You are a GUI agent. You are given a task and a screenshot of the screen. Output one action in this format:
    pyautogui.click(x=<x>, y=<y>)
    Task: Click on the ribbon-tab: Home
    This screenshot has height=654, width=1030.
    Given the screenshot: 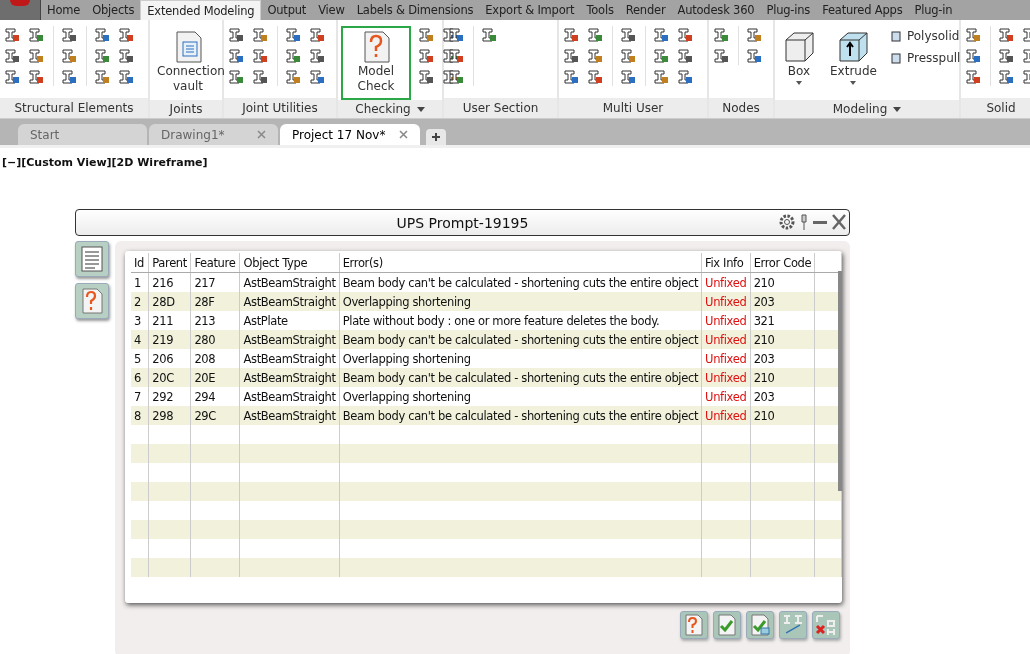 What is the action you would take?
    pyautogui.click(x=64, y=10)
    